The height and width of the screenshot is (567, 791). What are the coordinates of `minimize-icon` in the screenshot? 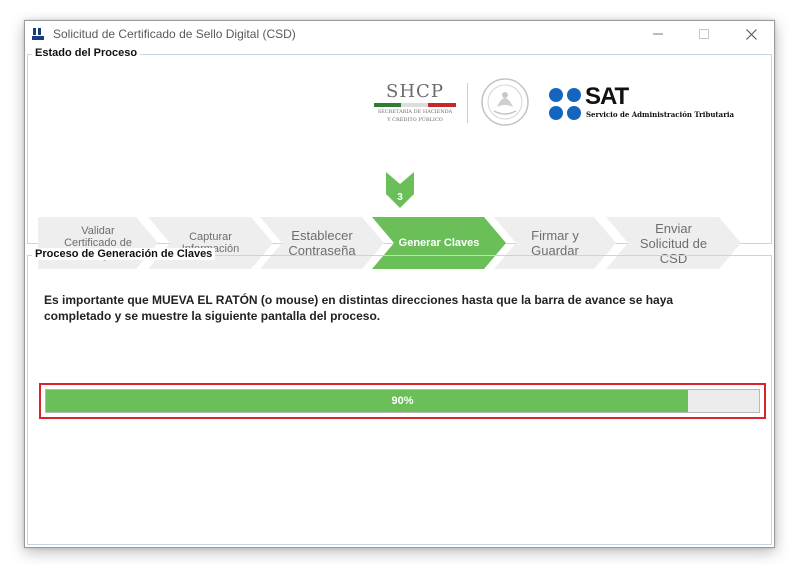 It's located at (658, 34).